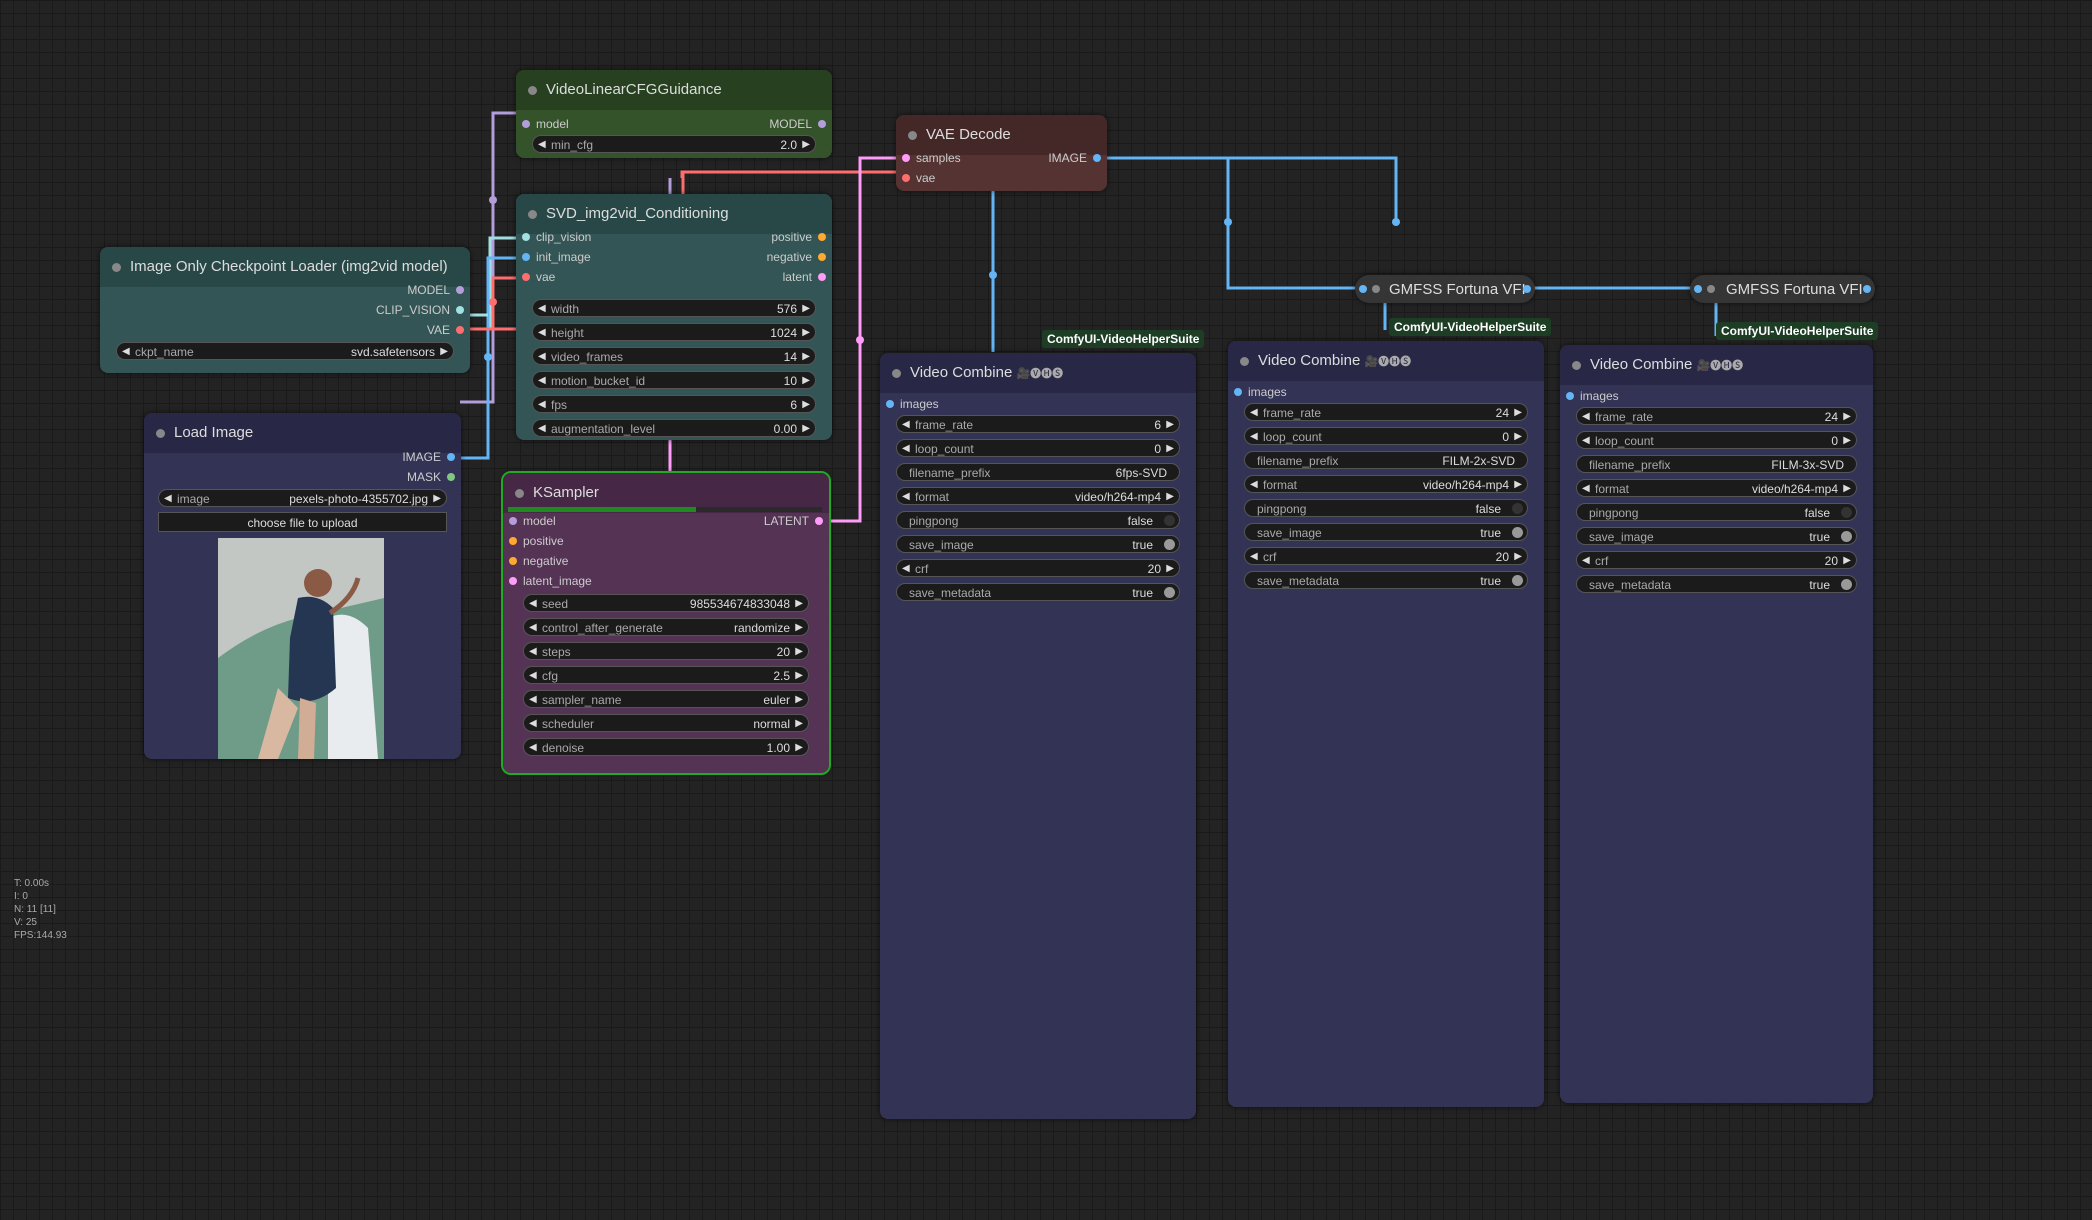 The height and width of the screenshot is (1220, 2092). I want to click on node-title: Video Combine 🎥🅥🅗🅢, so click(1716, 365).